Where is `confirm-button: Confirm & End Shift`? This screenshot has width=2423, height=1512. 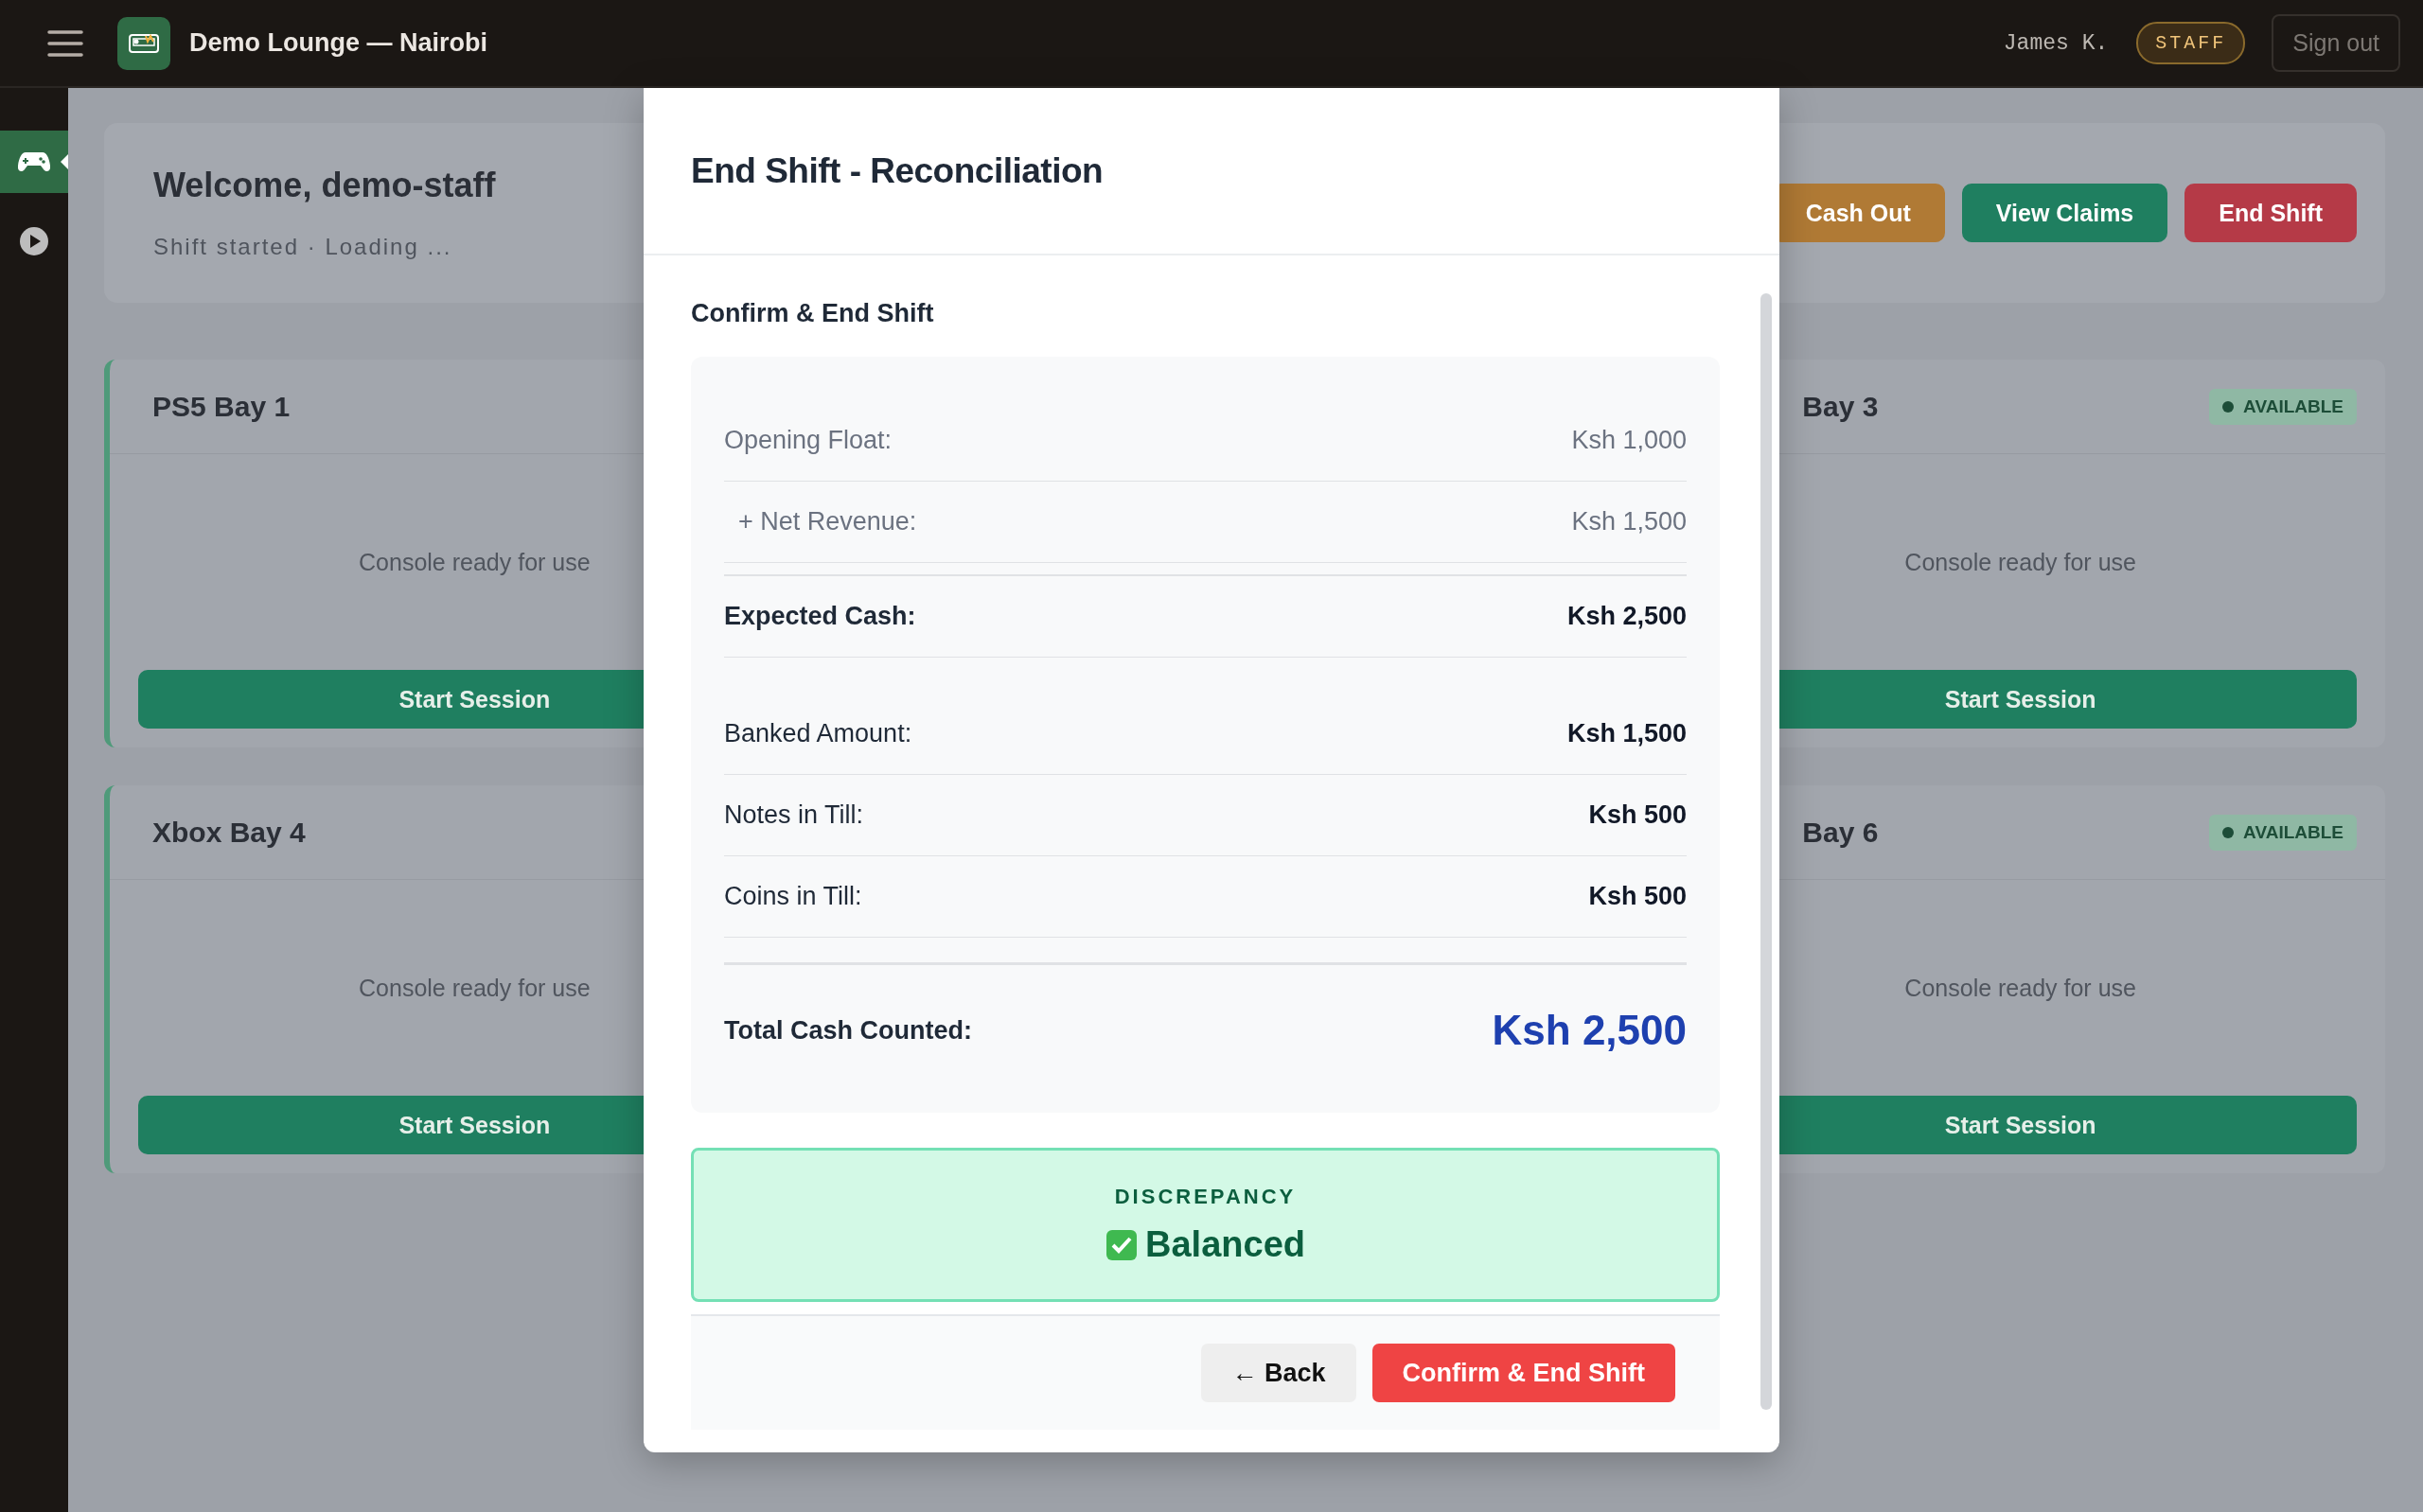 confirm-button: Confirm & End Shift is located at coordinates (1523, 1373).